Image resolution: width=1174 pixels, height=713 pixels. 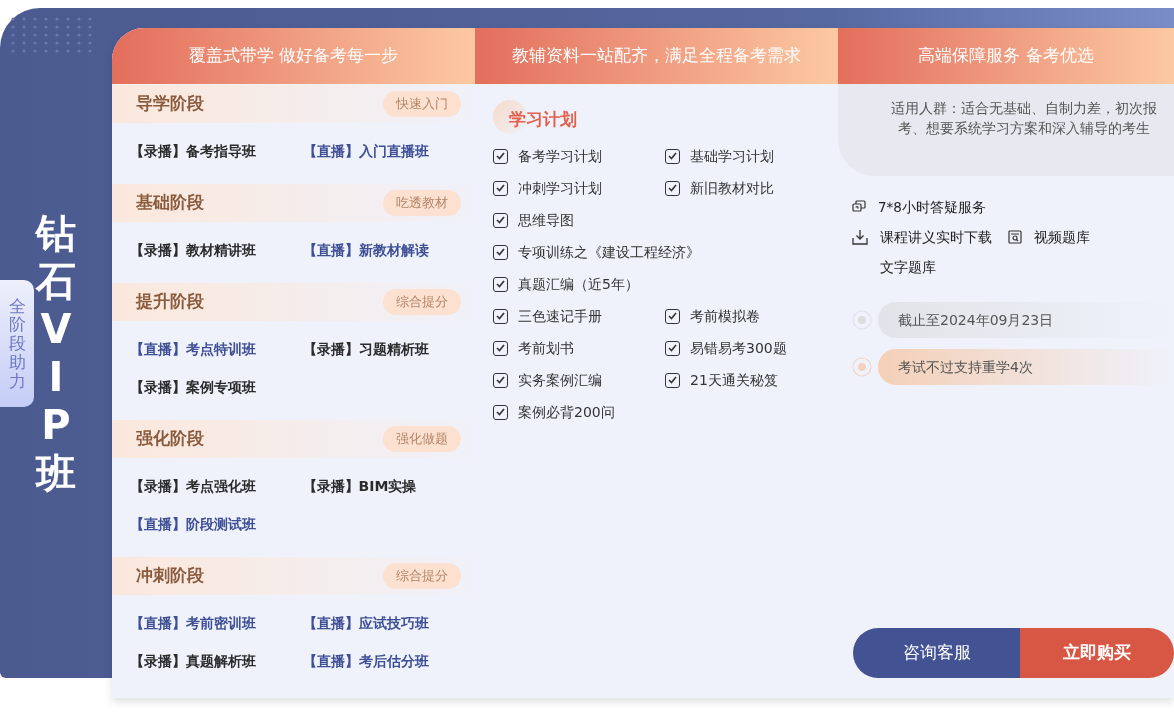 I want to click on stage-title: 强化阶段, so click(x=170, y=439).